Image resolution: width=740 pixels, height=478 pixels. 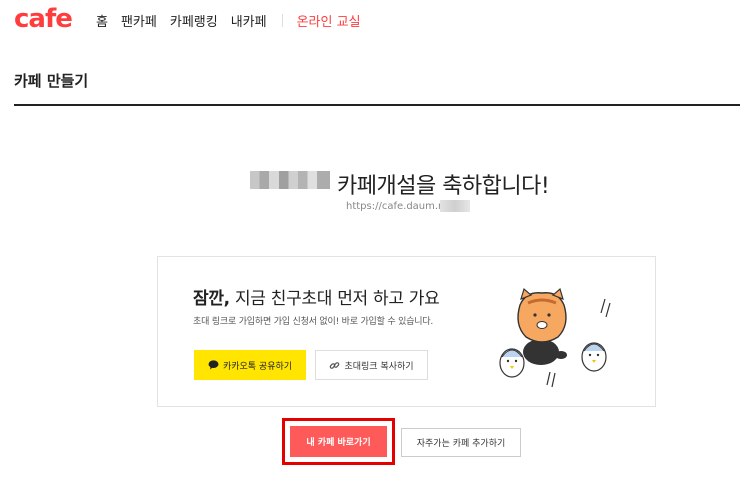 What do you see at coordinates (338, 441) in the screenshot?
I see `go-to-my-cafe-button: 내 카페 바로가기` at bounding box center [338, 441].